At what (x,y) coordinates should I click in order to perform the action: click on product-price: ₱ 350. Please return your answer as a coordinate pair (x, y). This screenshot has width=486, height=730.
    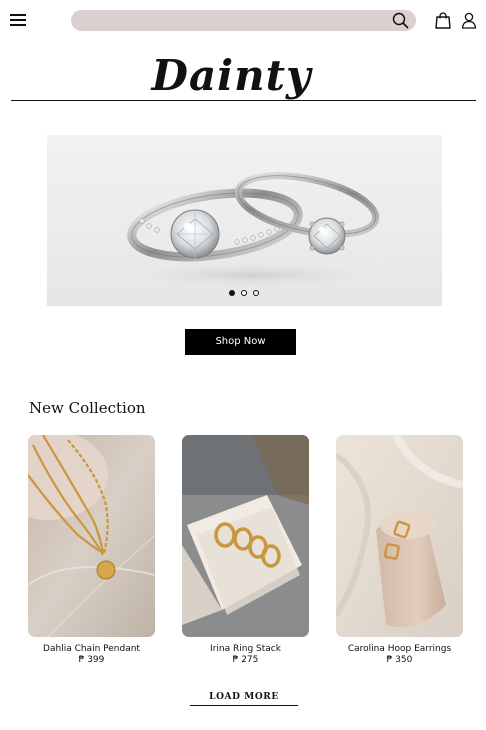
    Looking at the image, I should click on (399, 660).